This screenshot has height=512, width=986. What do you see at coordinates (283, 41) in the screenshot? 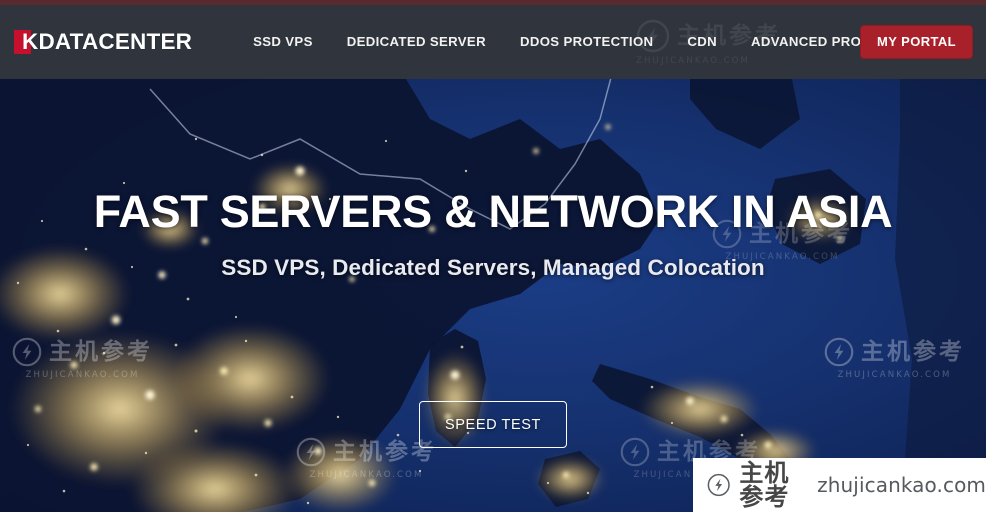
I see `nav-item-ssd-vps: SSD VPS` at bounding box center [283, 41].